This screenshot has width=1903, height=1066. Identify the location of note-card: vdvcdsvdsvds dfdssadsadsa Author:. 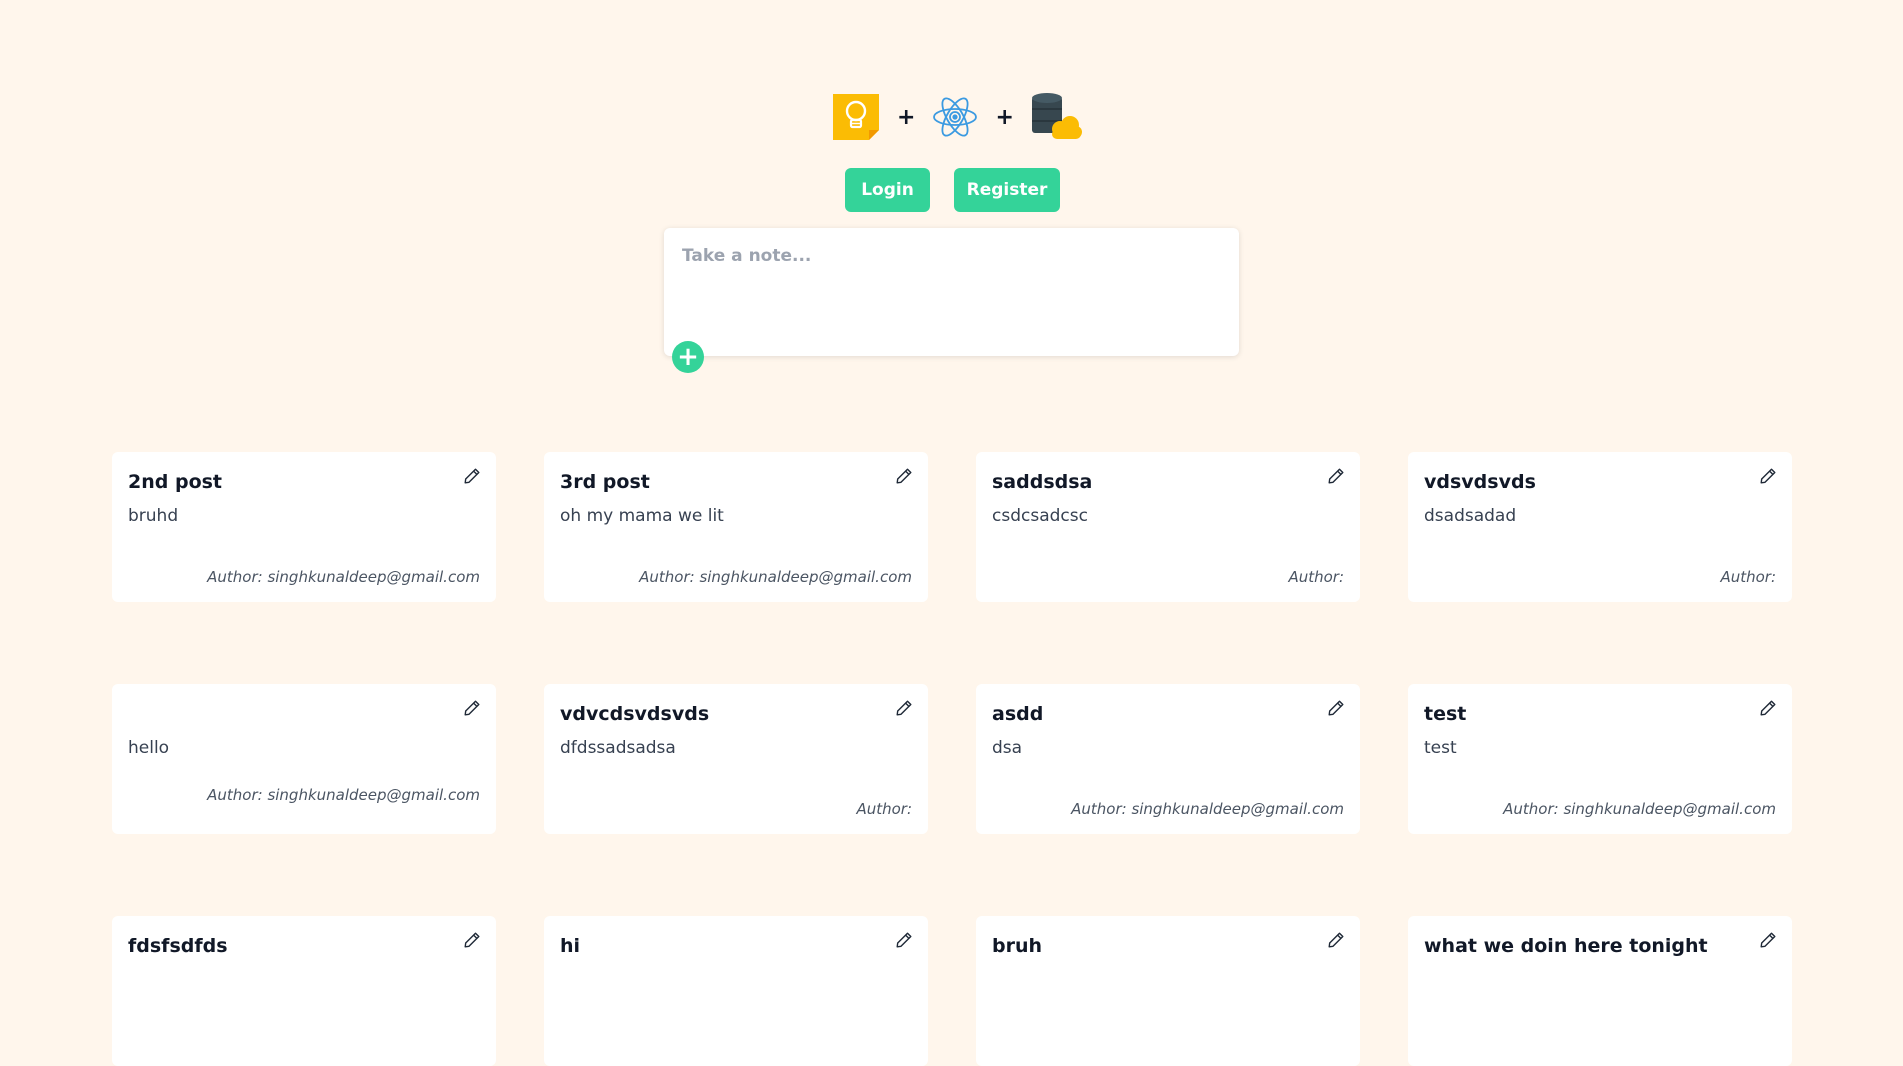
(736, 759).